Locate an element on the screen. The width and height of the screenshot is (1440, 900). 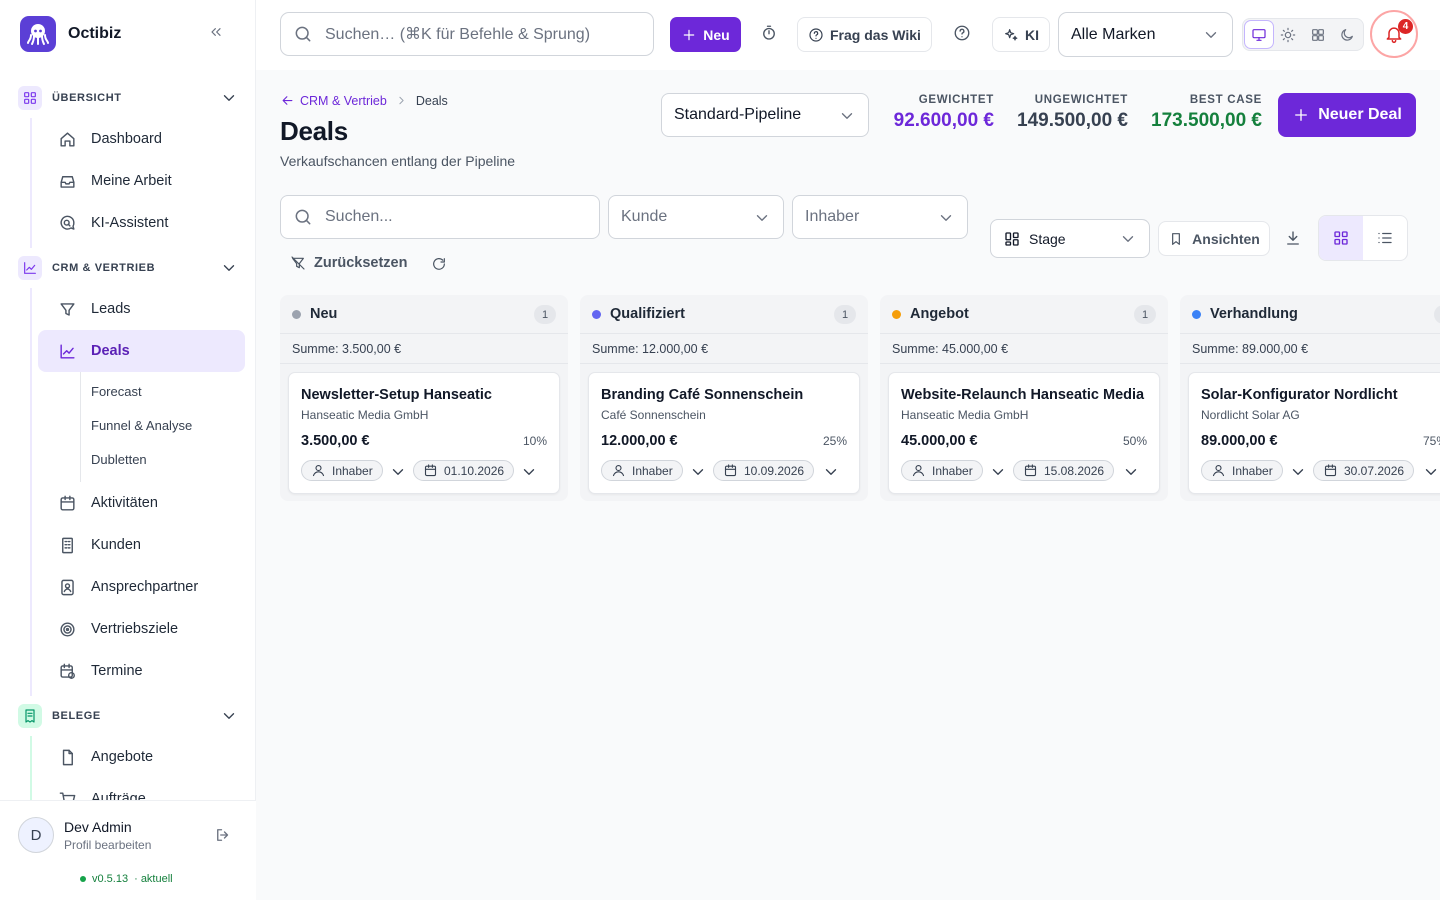
theme-light-button is located at coordinates (1289, 34).